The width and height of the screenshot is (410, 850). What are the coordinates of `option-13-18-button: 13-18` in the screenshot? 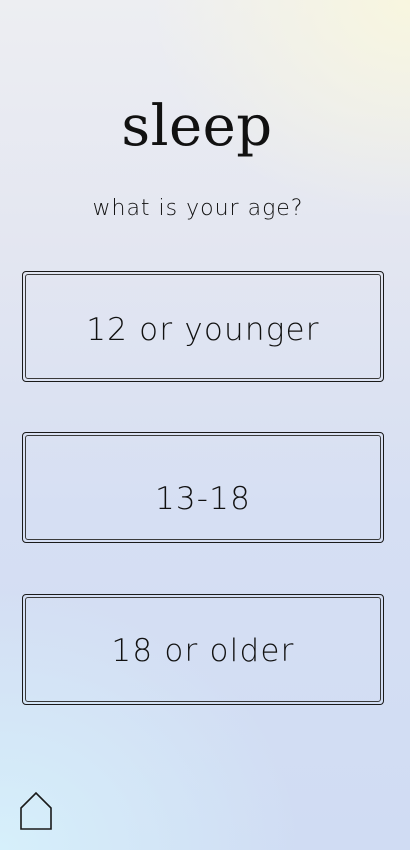 It's located at (203, 487).